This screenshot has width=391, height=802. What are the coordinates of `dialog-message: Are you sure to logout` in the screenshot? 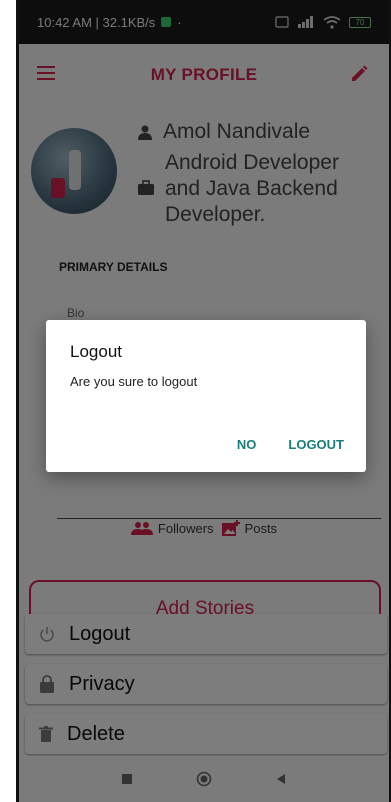 It's located at (134, 381).